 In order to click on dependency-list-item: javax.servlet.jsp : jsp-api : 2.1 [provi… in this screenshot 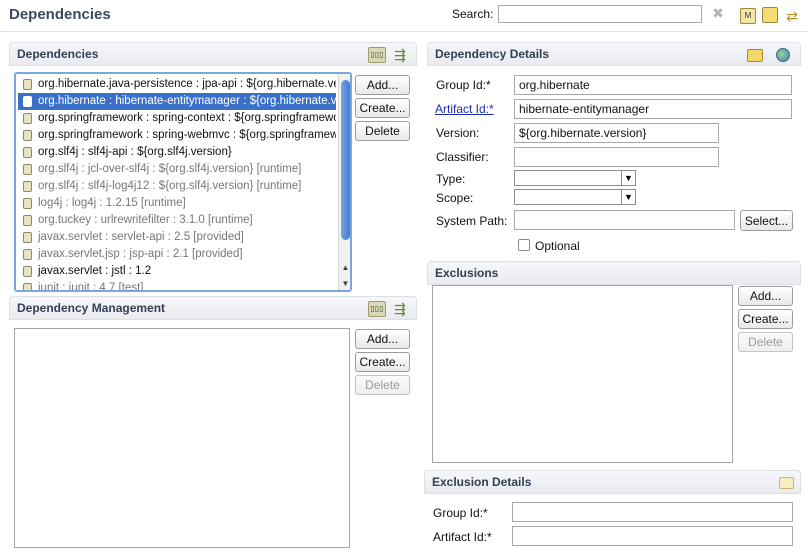, I will do `click(177, 254)`.